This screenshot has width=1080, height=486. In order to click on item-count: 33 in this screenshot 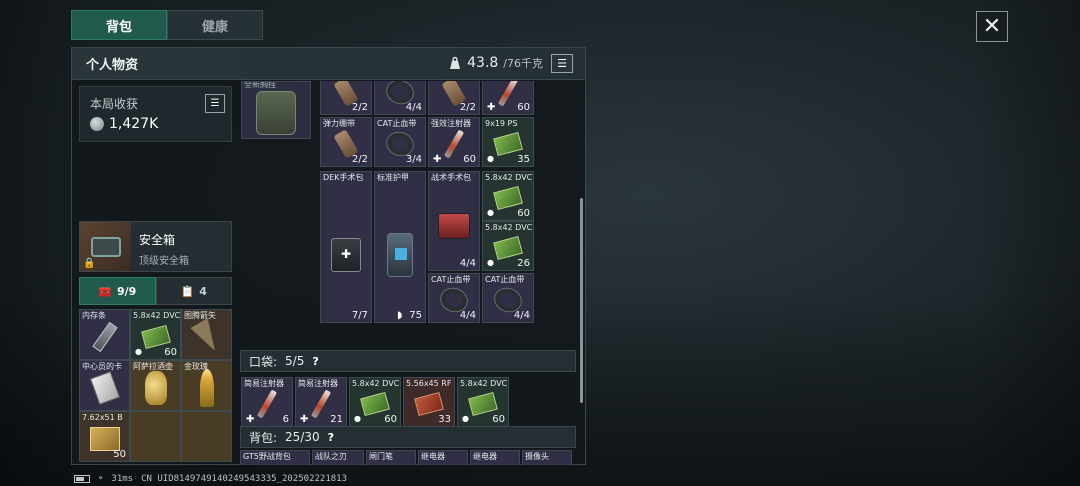, I will do `click(444, 419)`.